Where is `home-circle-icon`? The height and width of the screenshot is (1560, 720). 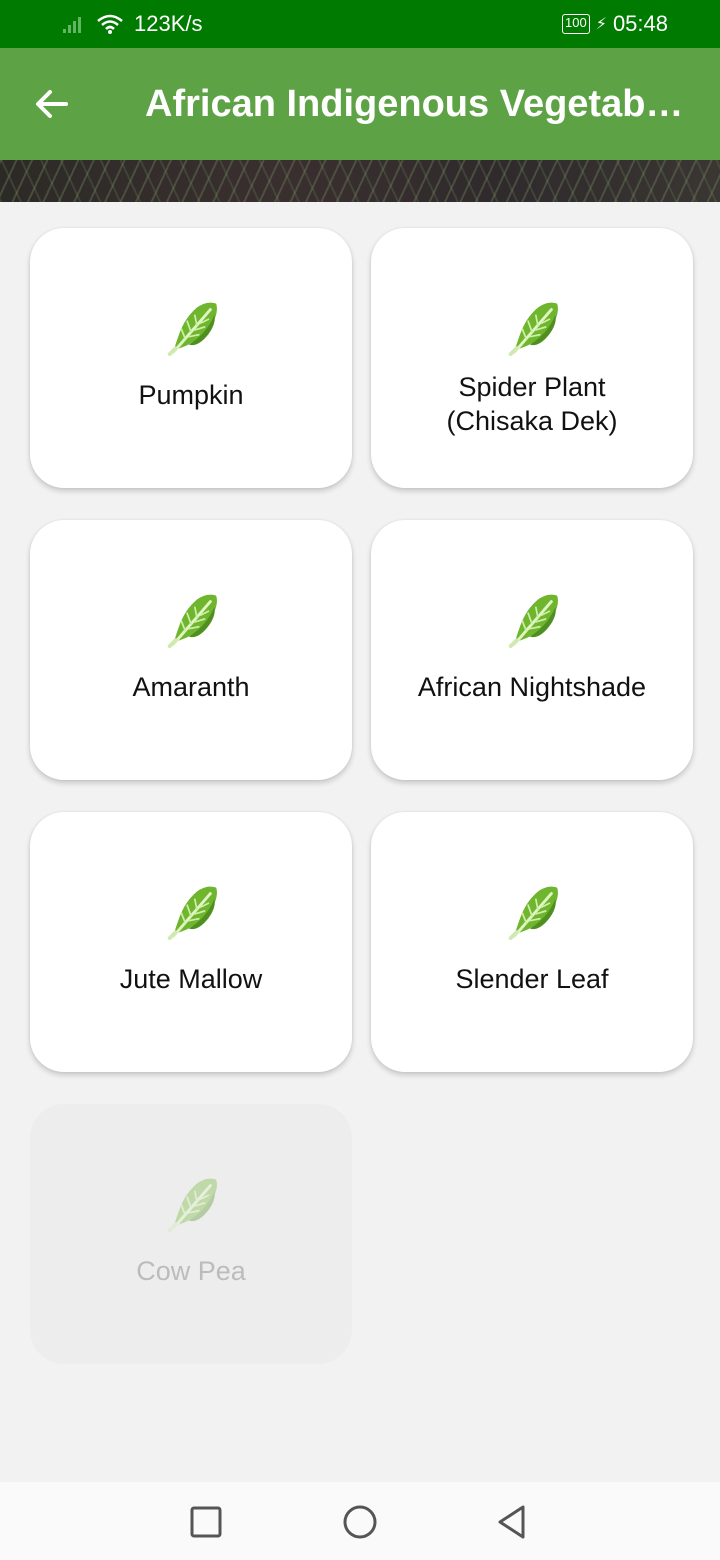
home-circle-icon is located at coordinates (360, 1522).